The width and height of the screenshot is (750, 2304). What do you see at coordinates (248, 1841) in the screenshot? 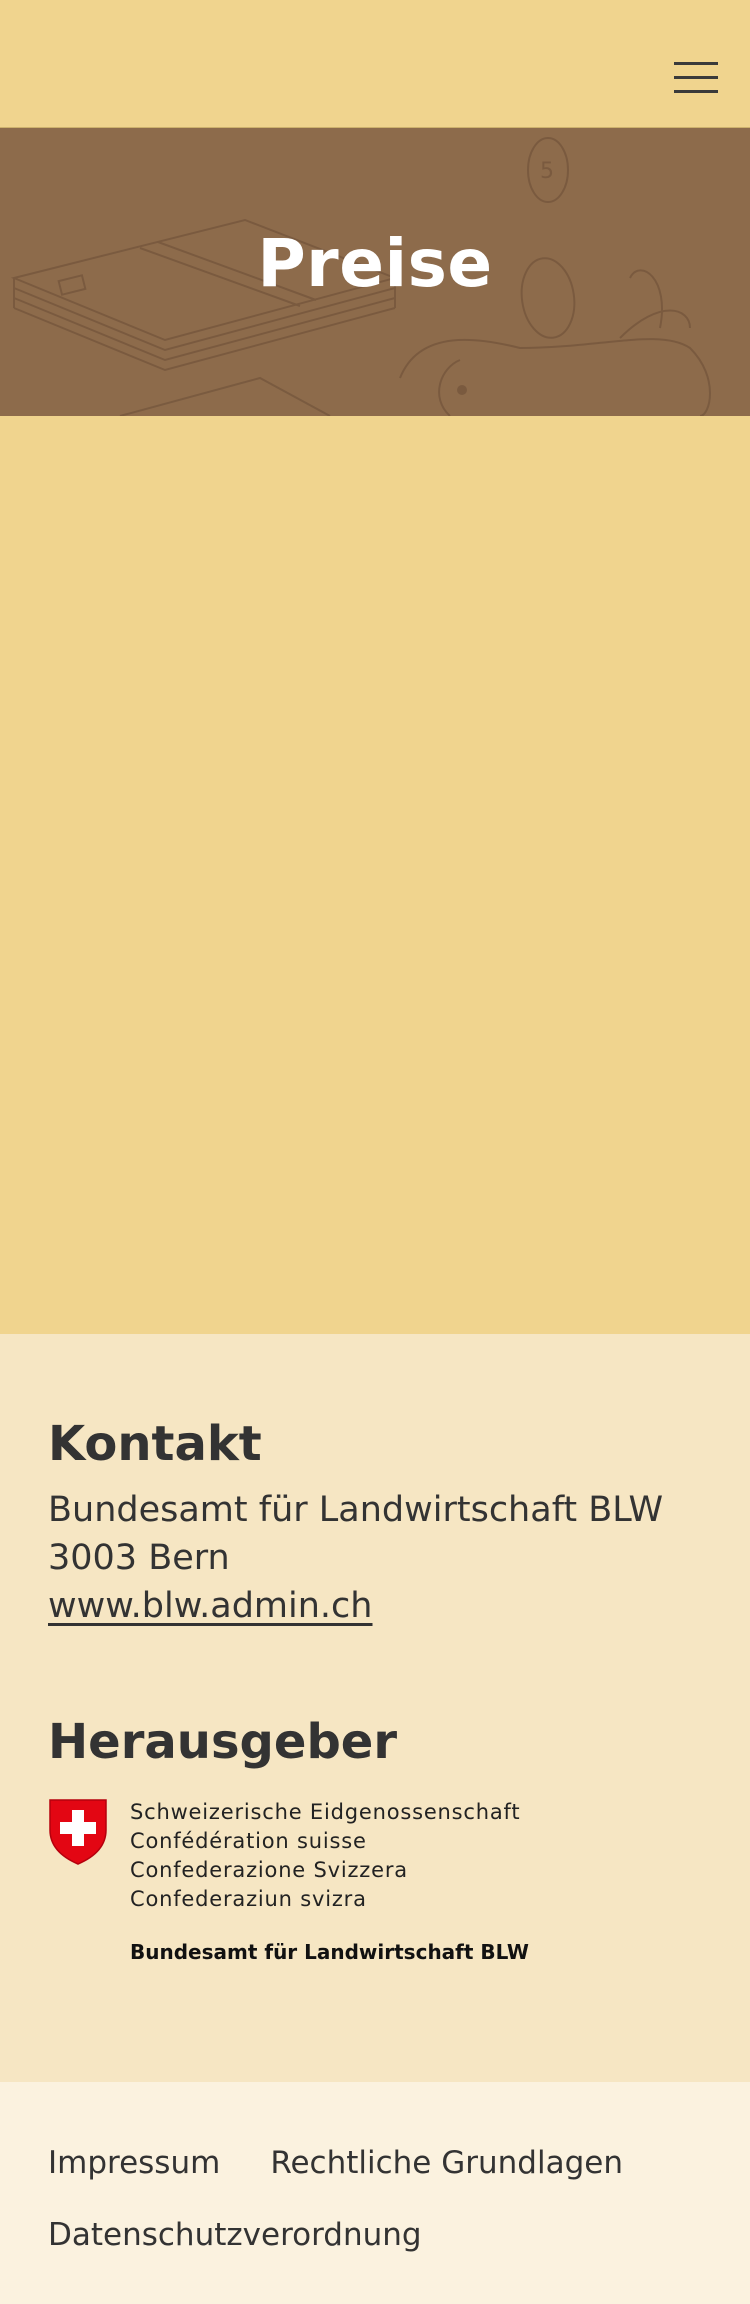
I see `logo-line: Confédération suisse` at bounding box center [248, 1841].